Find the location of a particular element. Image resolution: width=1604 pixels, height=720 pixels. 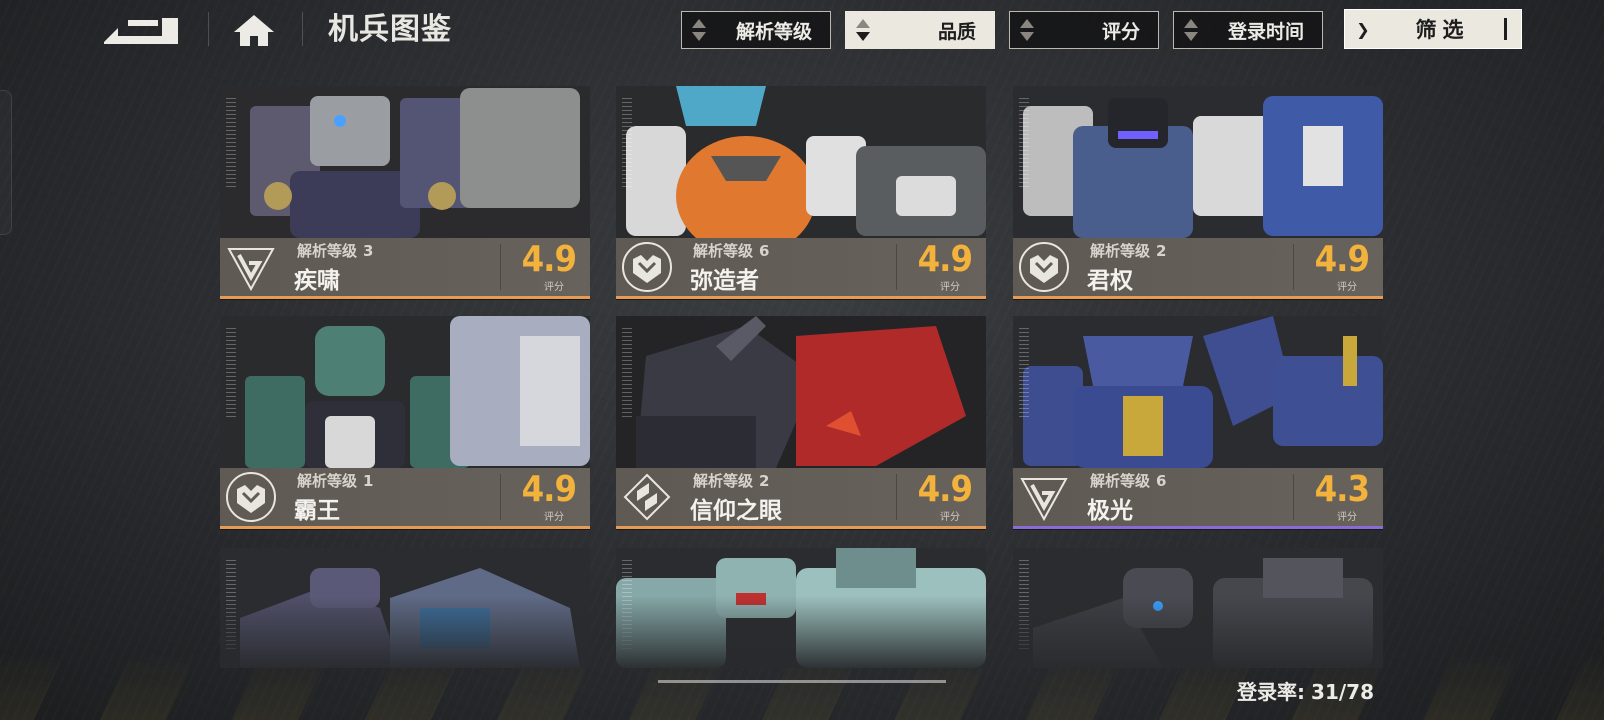

sort-by-level-button: 解析等级 is located at coordinates (756, 30).